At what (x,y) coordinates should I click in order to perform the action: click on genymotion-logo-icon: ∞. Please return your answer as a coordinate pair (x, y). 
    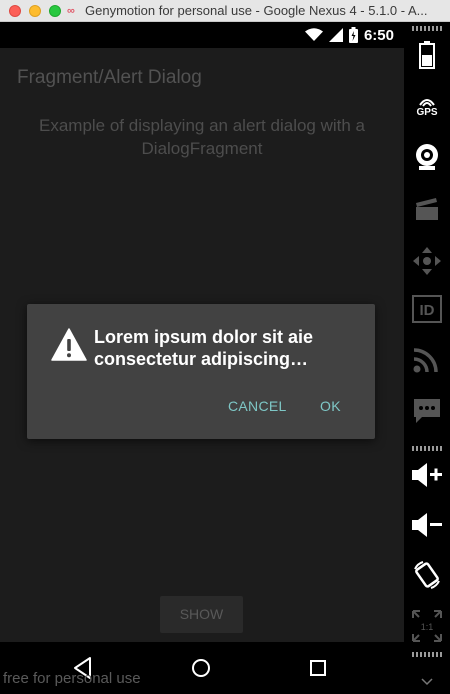
    Looking at the image, I should click on (71, 11).